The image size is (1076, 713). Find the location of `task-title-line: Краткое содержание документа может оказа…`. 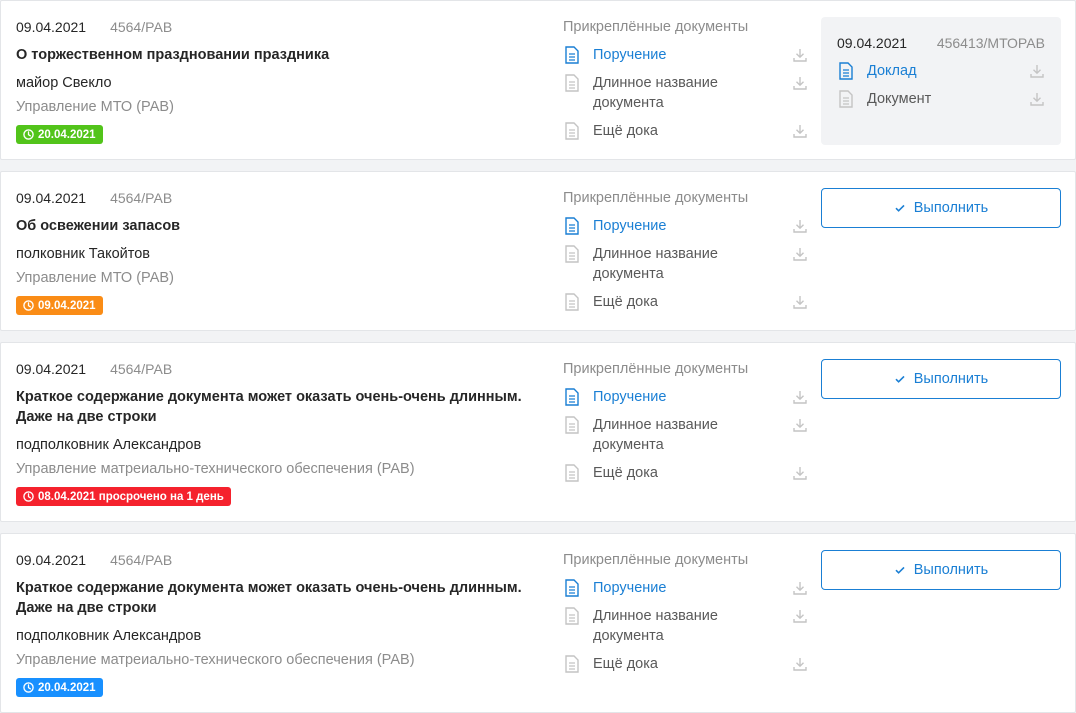

task-title-line: Краткое содержание документа может оказа… is located at coordinates (269, 588).